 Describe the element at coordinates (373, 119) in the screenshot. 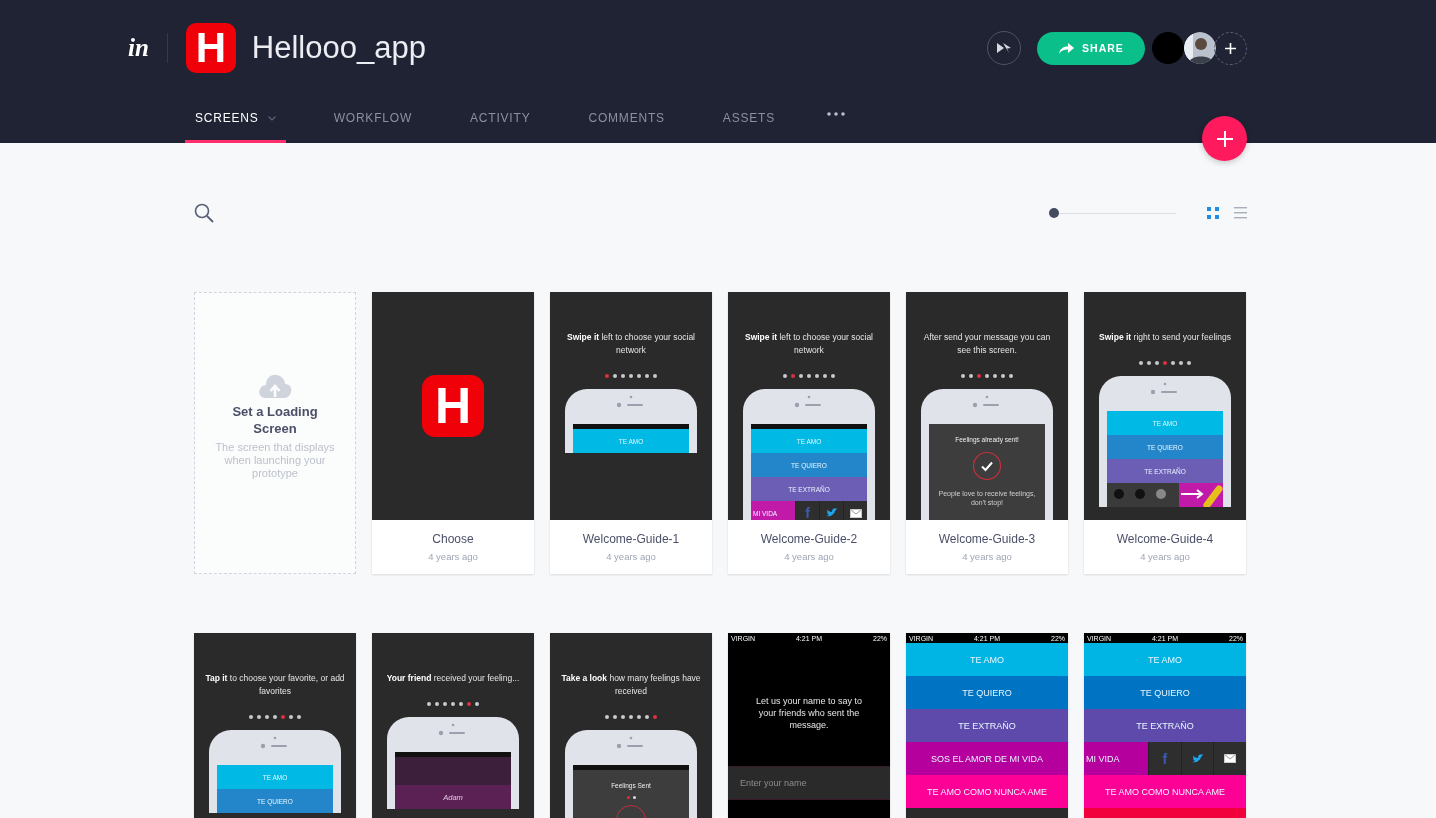

I see `nav-tab: WORKFLOW` at that location.